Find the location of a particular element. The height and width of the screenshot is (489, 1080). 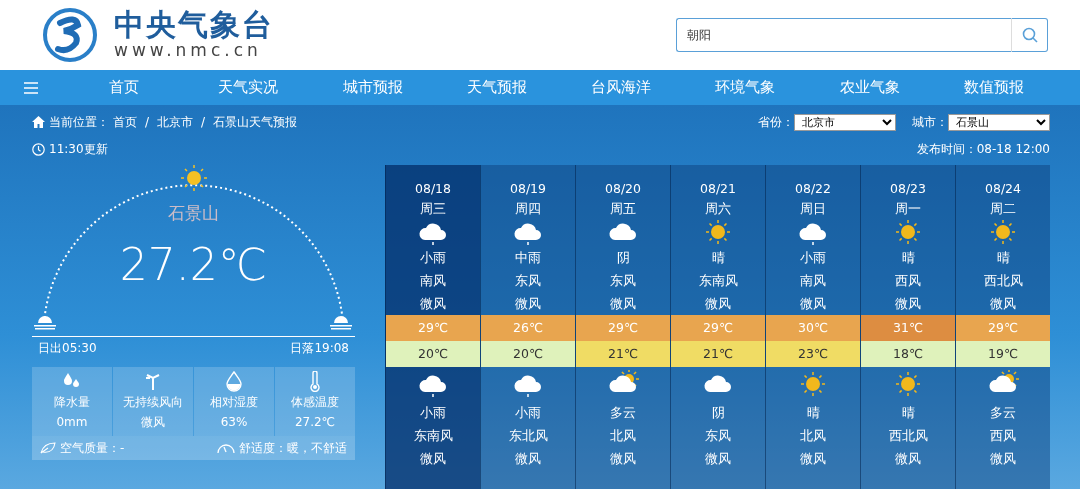

forecast-weekday: 周一 is located at coordinates (908, 209).